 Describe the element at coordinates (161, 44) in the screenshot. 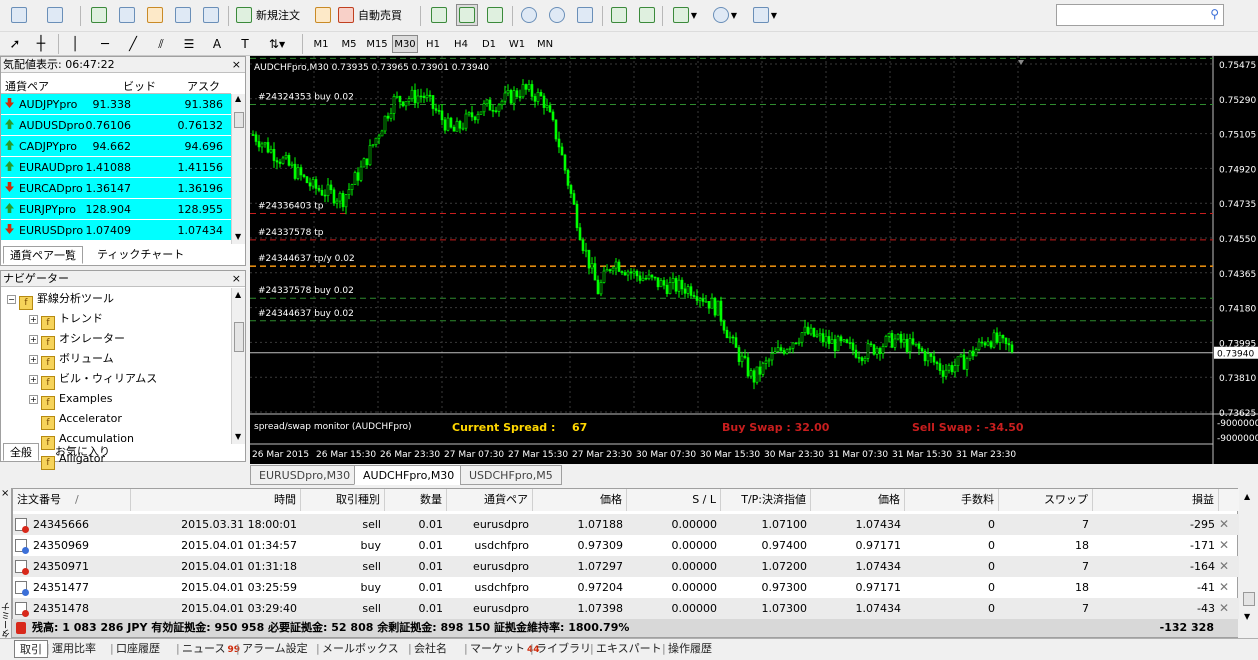

I see `channel-tool: ⫽` at that location.